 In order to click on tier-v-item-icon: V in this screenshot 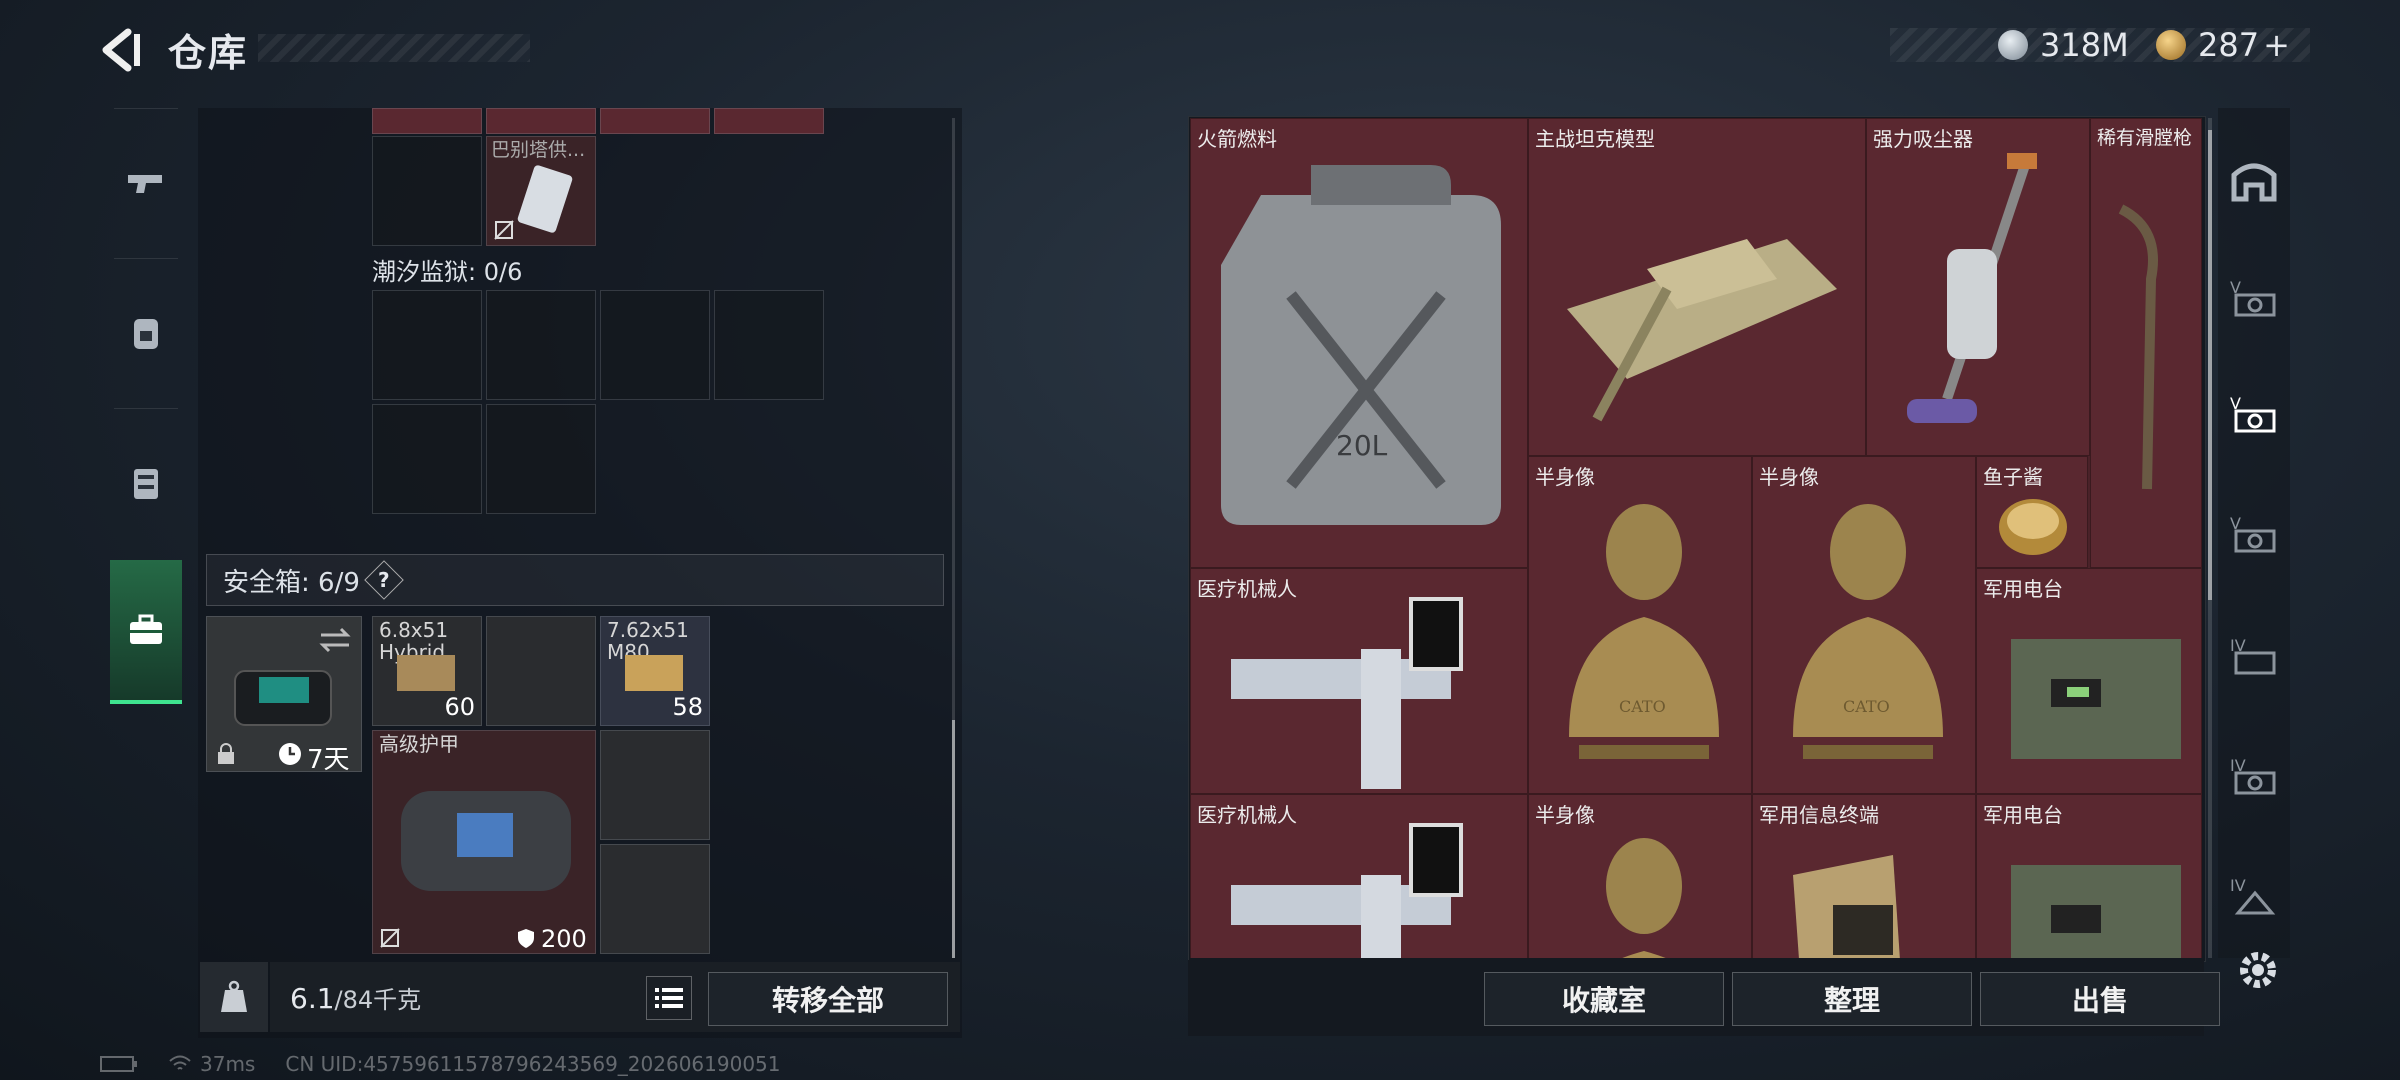, I will do `click(2253, 297)`.